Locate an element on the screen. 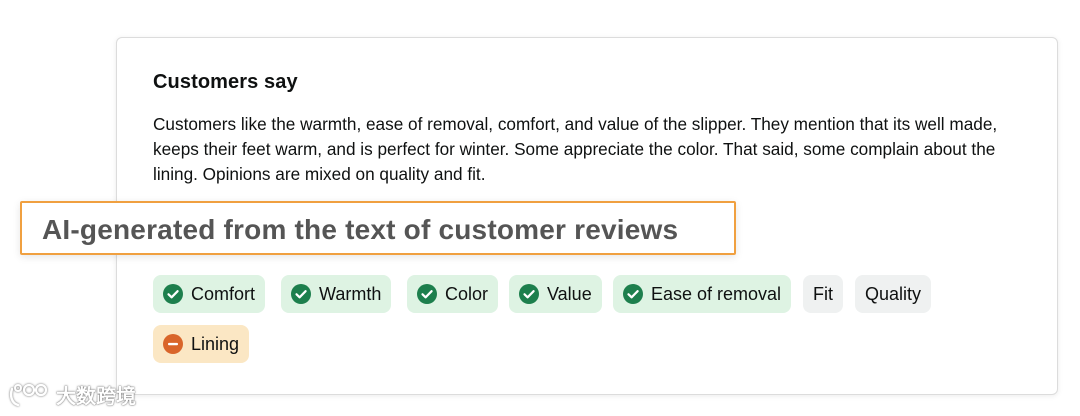 Image resolution: width=1080 pixels, height=416 pixels. aspect-chip-quality: Quality is located at coordinates (893, 294).